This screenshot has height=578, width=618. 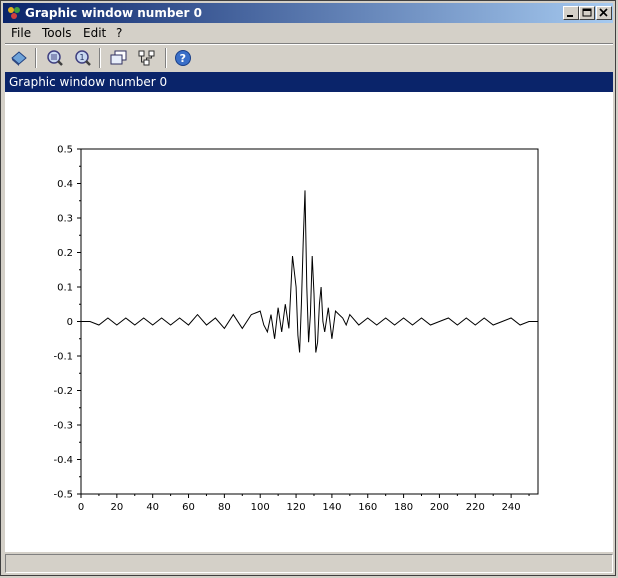 I want to click on status-bar, so click(x=309, y=563).